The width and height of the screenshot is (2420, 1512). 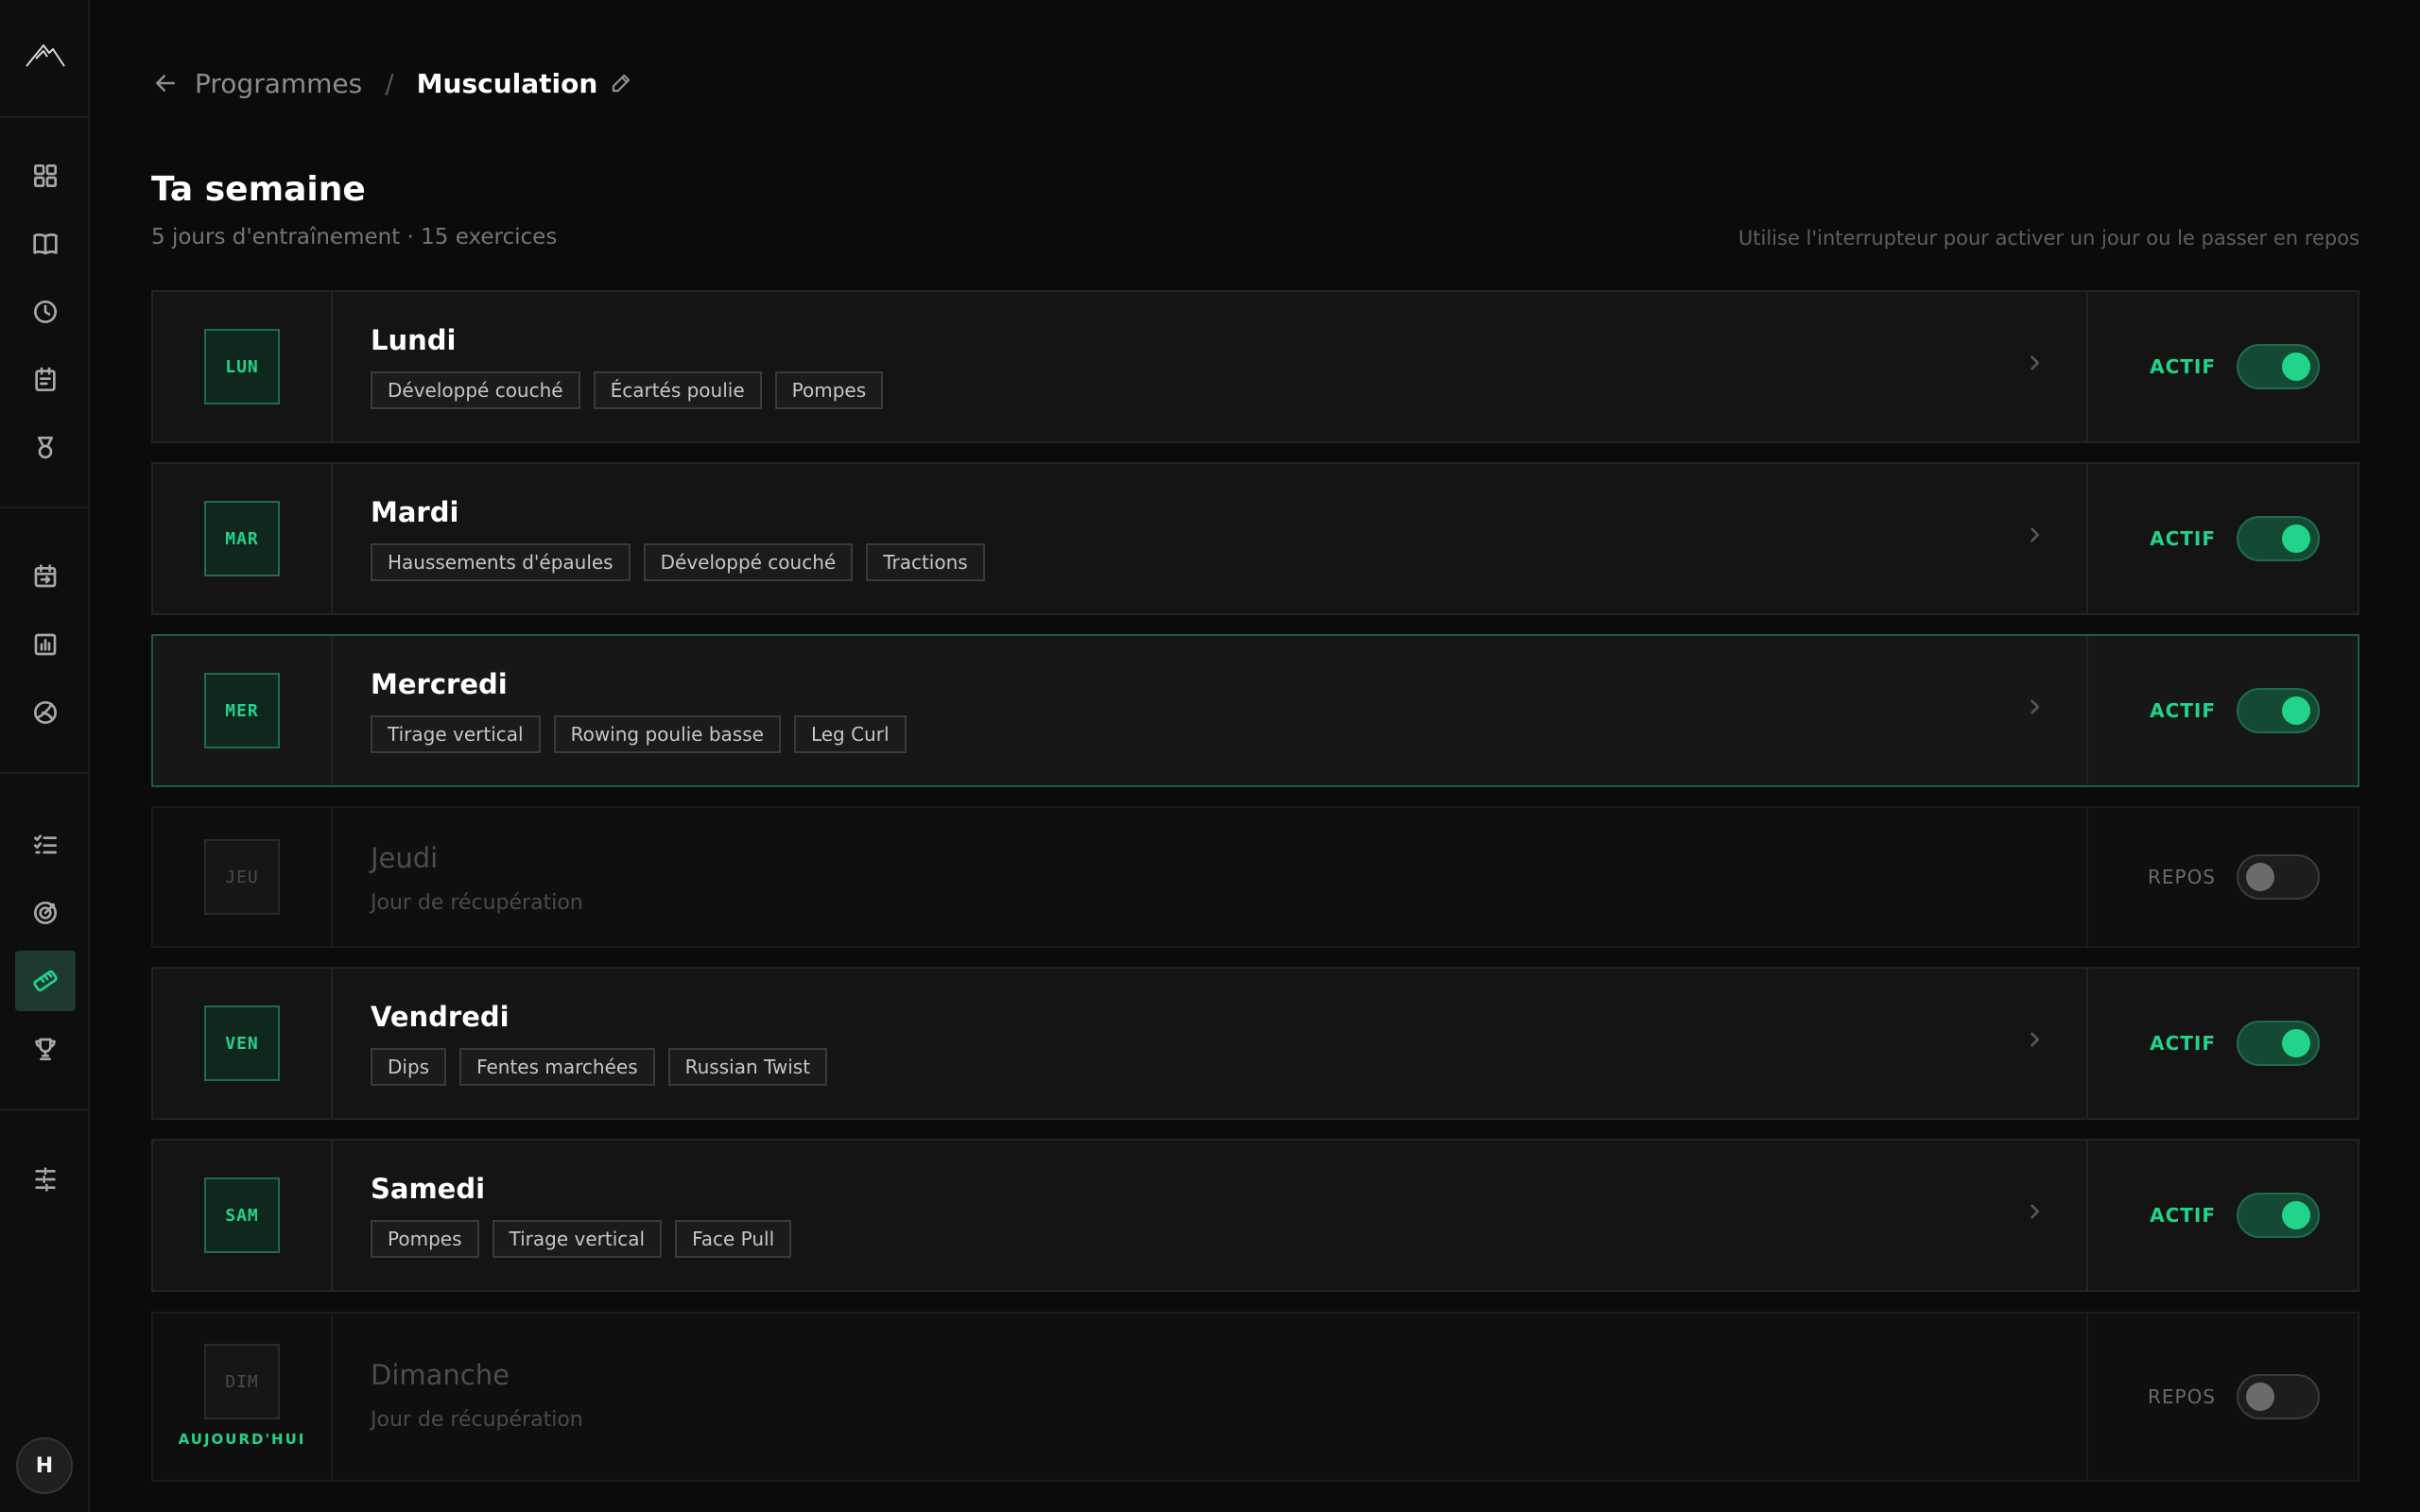 I want to click on avatar: H, so click(x=44, y=1465).